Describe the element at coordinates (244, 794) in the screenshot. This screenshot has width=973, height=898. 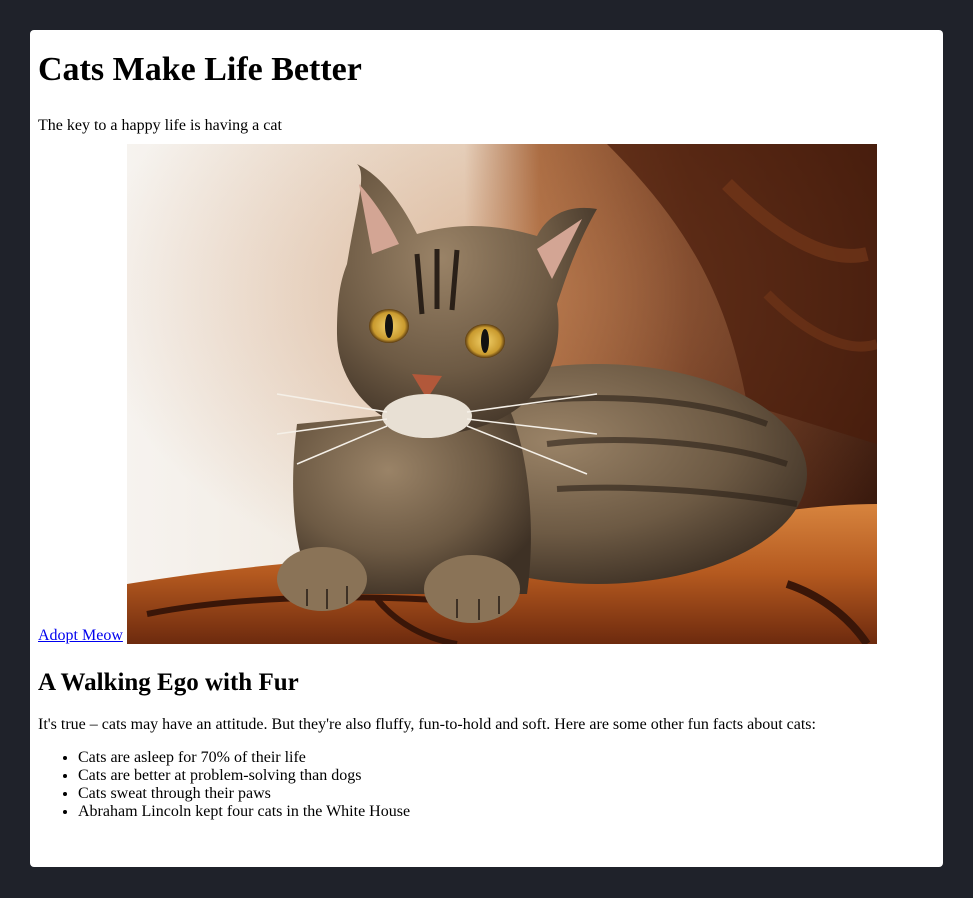
I see `list-item: Cats sweat through their paws` at that location.